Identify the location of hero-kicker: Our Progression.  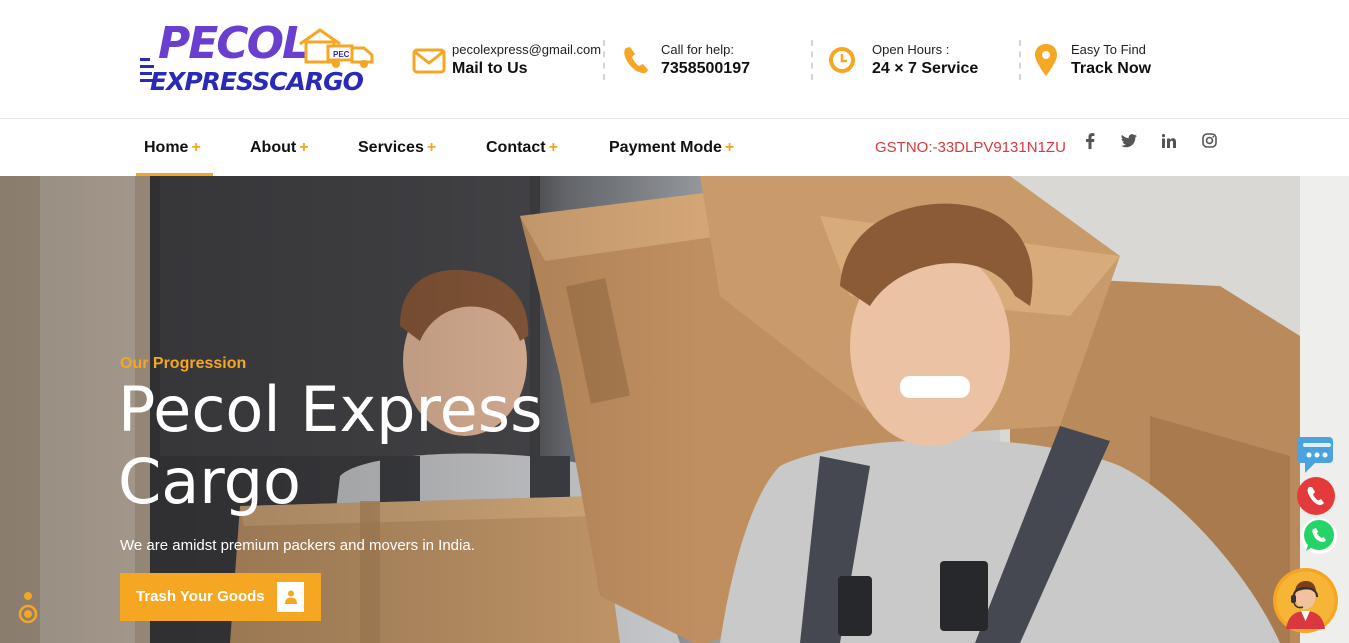
(183, 363).